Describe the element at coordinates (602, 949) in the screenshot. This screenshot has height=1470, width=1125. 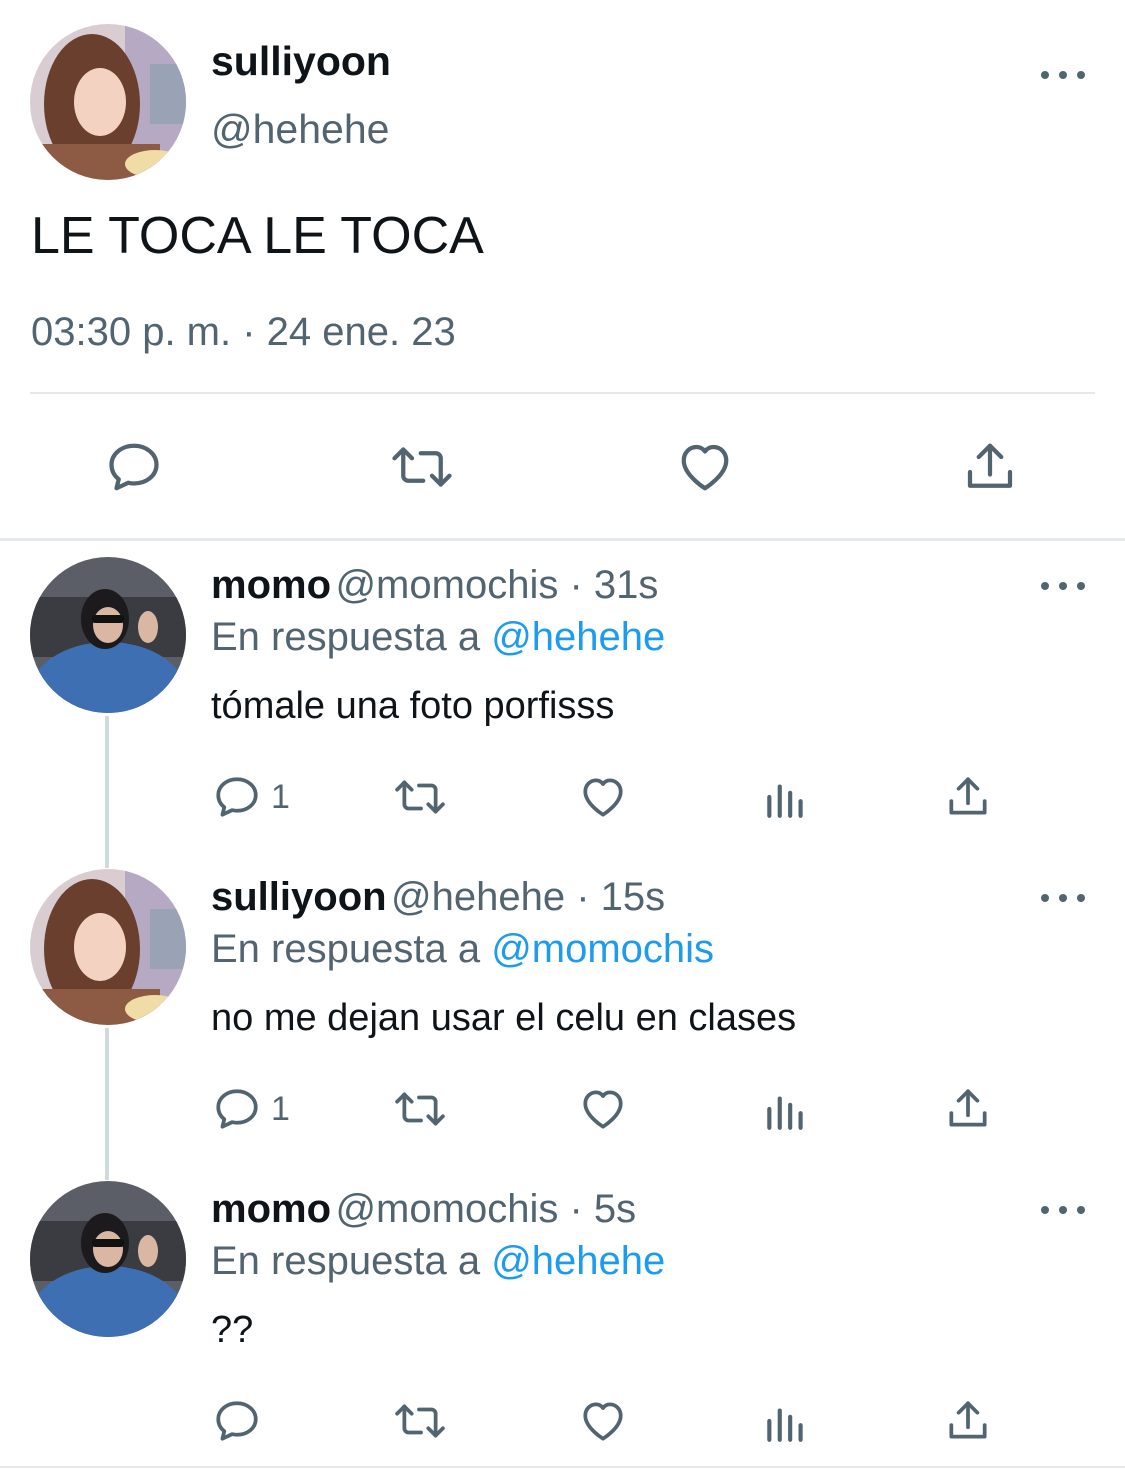
I see `reply-to-link: @momochis` at that location.